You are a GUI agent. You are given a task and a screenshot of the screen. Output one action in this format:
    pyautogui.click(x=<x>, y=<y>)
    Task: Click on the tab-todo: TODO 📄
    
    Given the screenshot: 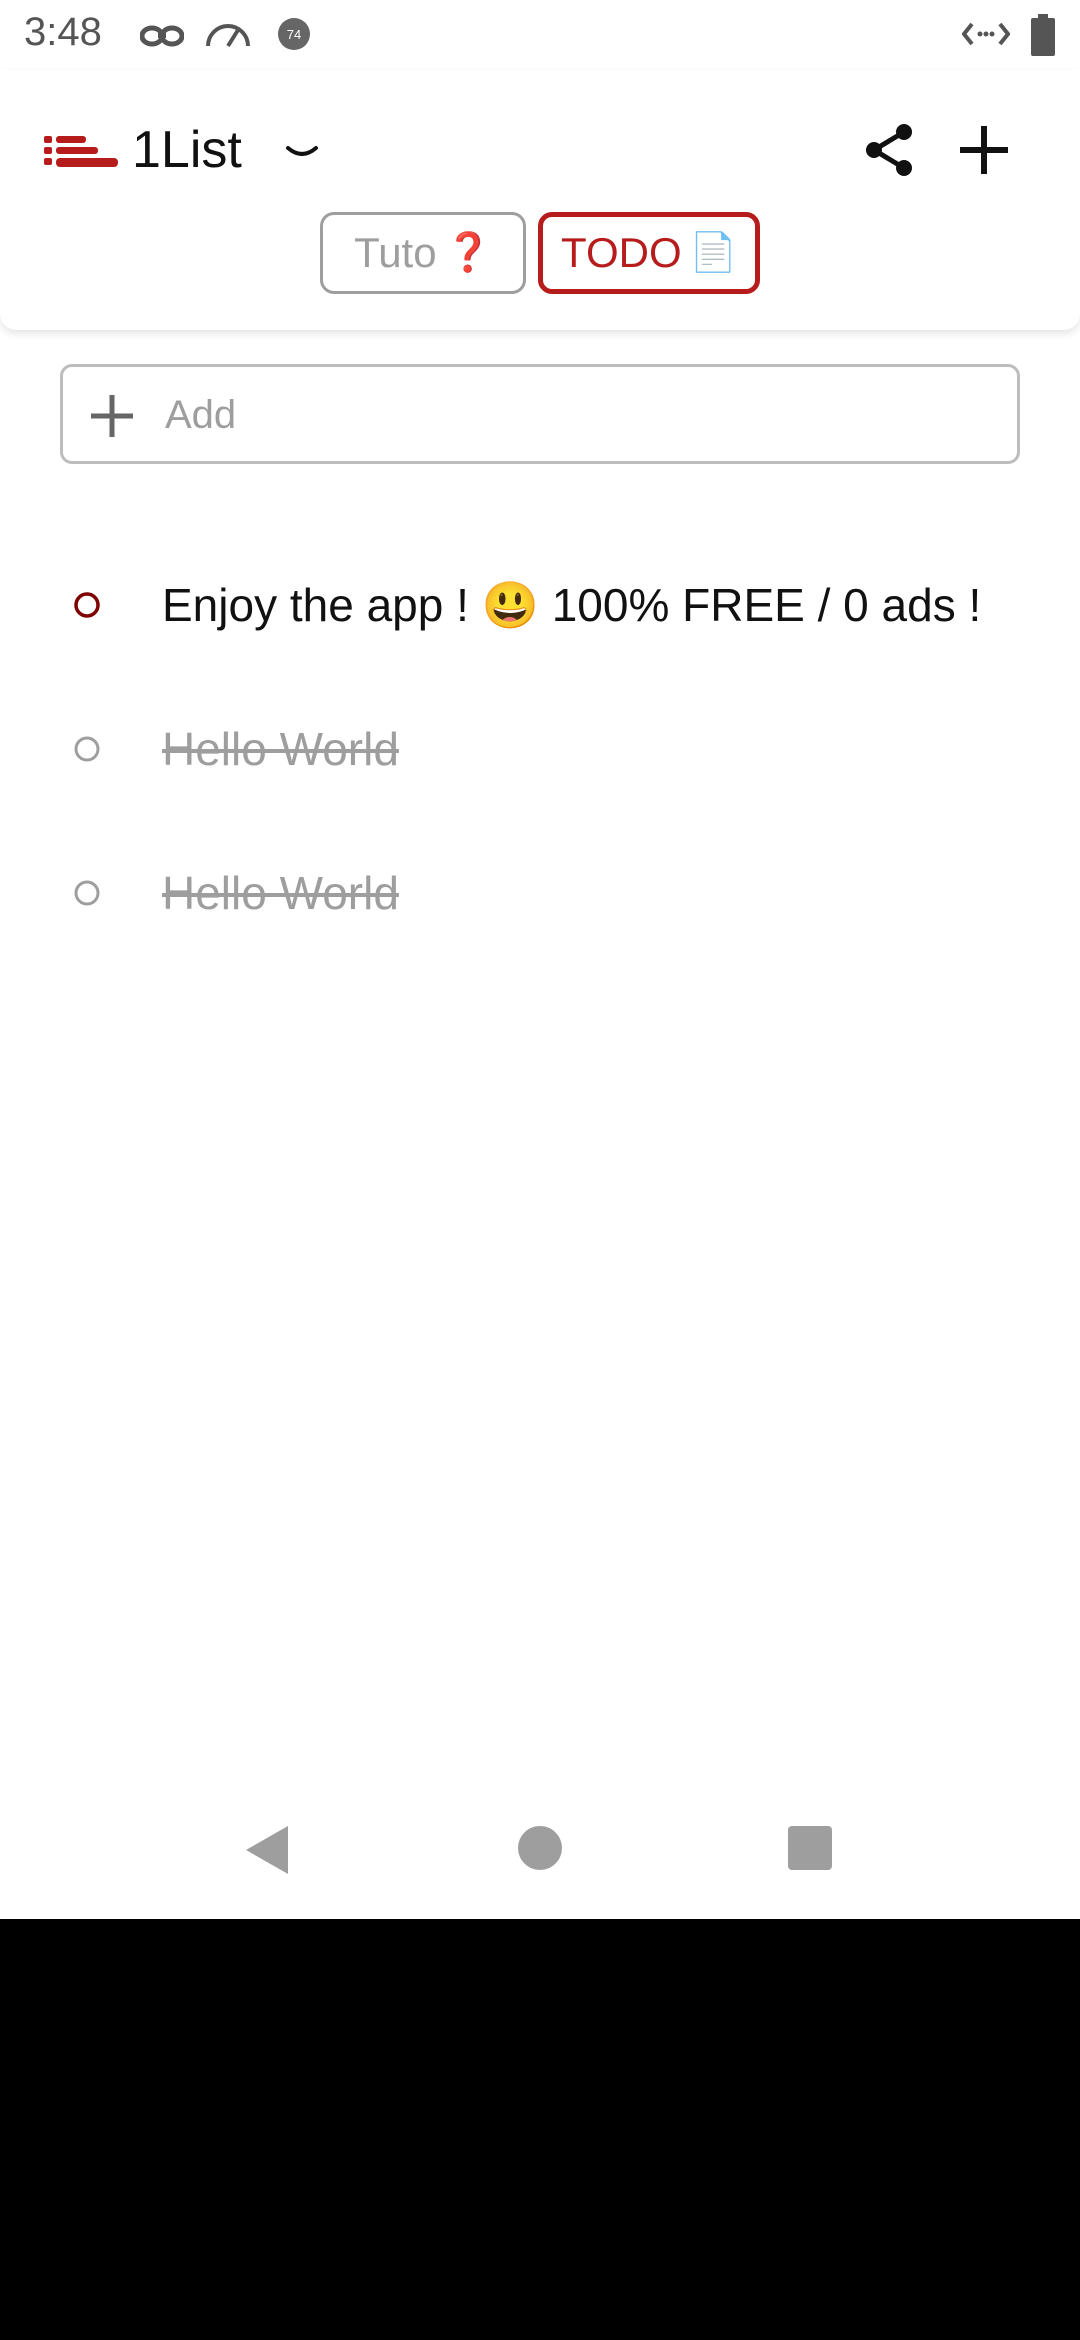 What is the action you would take?
    pyautogui.click(x=649, y=253)
    